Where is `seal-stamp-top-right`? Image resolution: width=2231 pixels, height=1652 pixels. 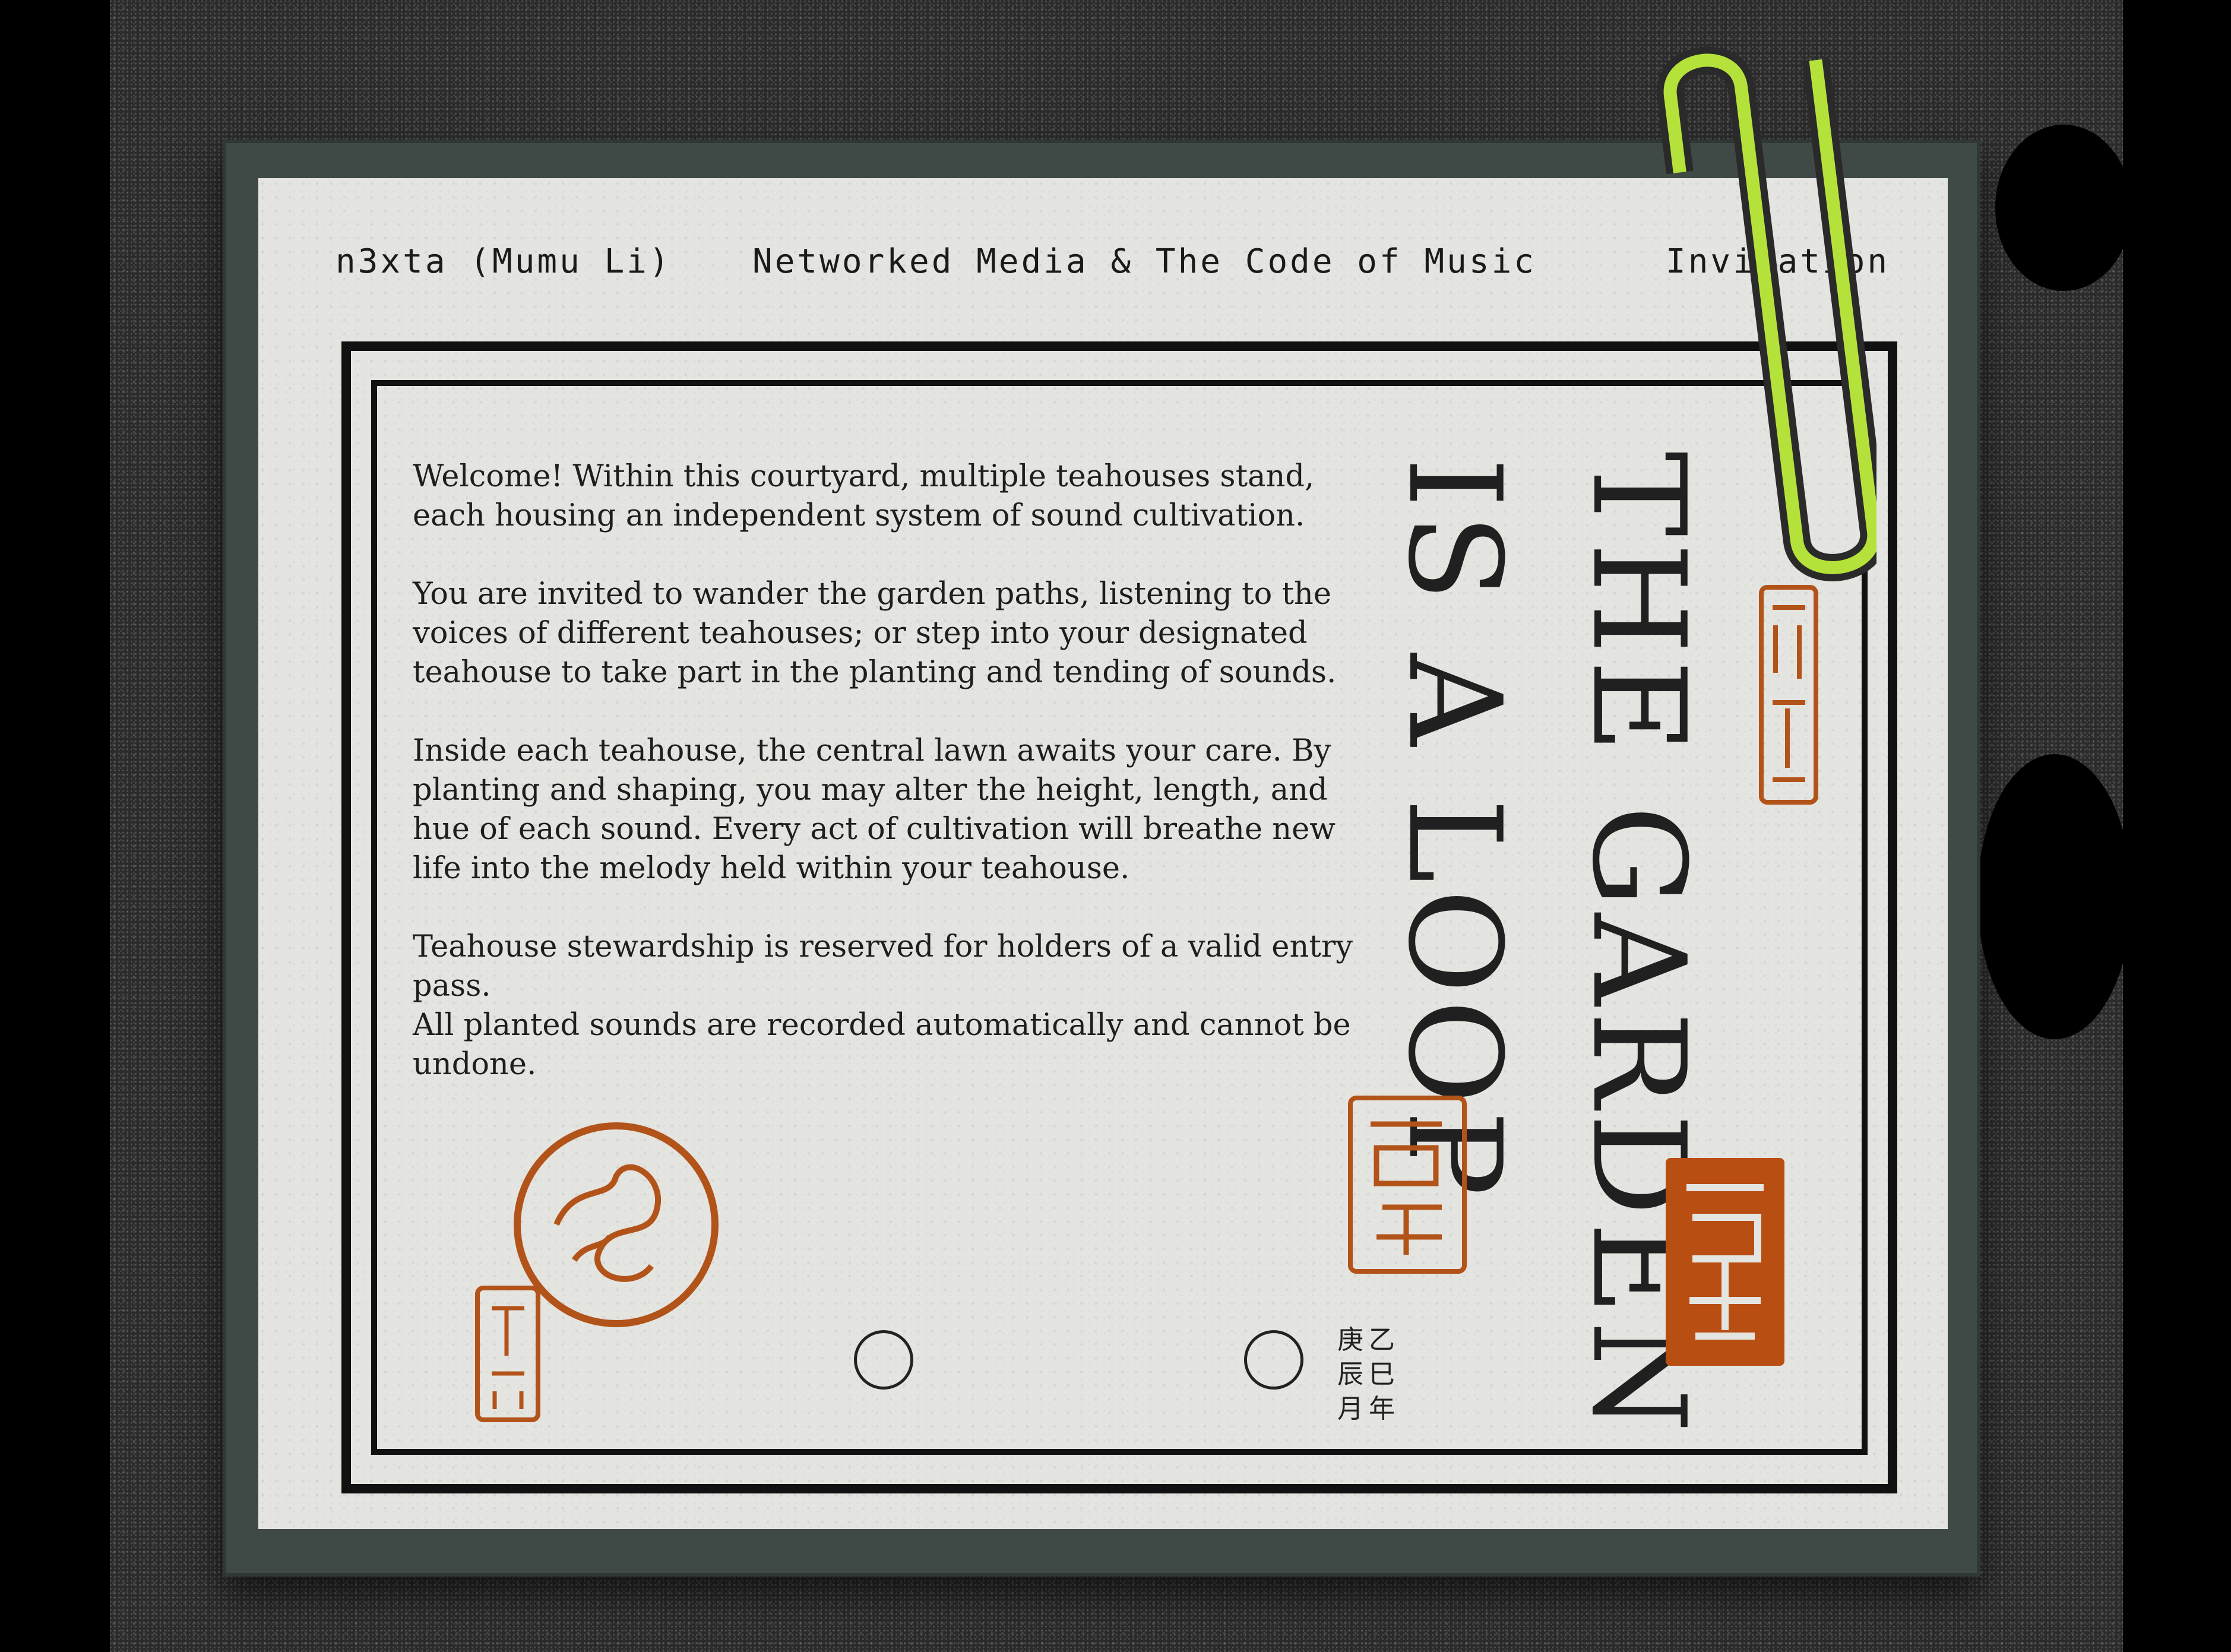
seal-stamp-top-right is located at coordinates (1789, 695).